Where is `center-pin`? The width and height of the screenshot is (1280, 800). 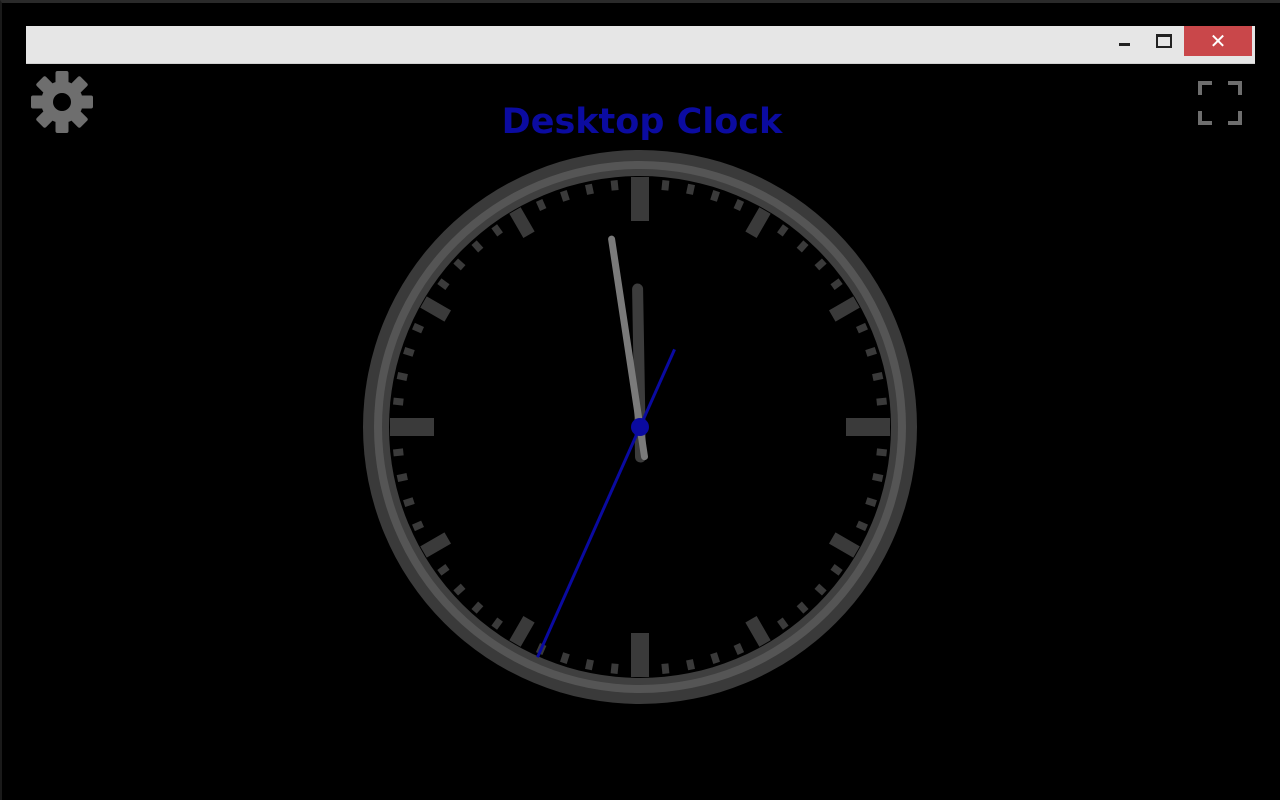 center-pin is located at coordinates (640, 427).